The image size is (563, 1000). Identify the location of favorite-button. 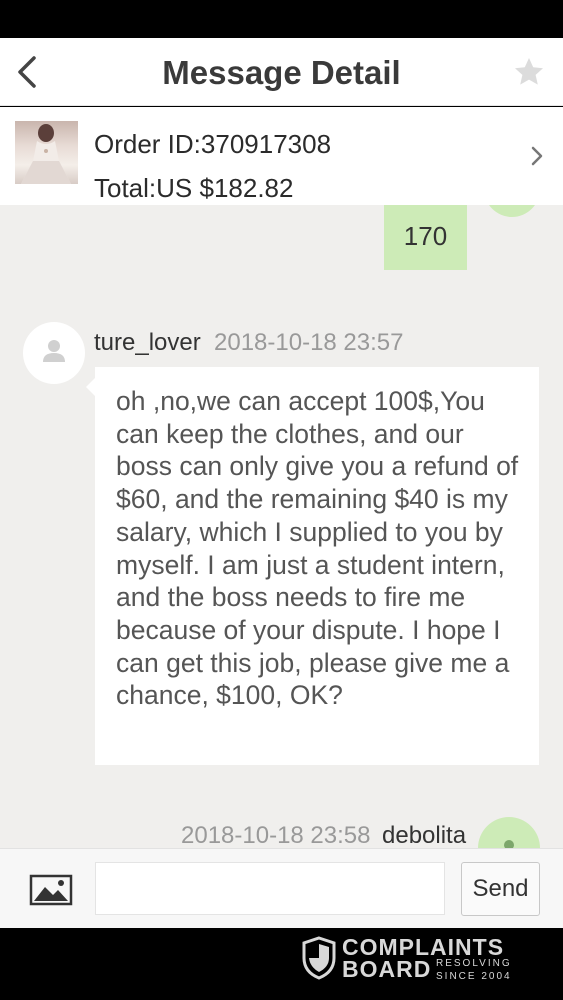
(529, 72).